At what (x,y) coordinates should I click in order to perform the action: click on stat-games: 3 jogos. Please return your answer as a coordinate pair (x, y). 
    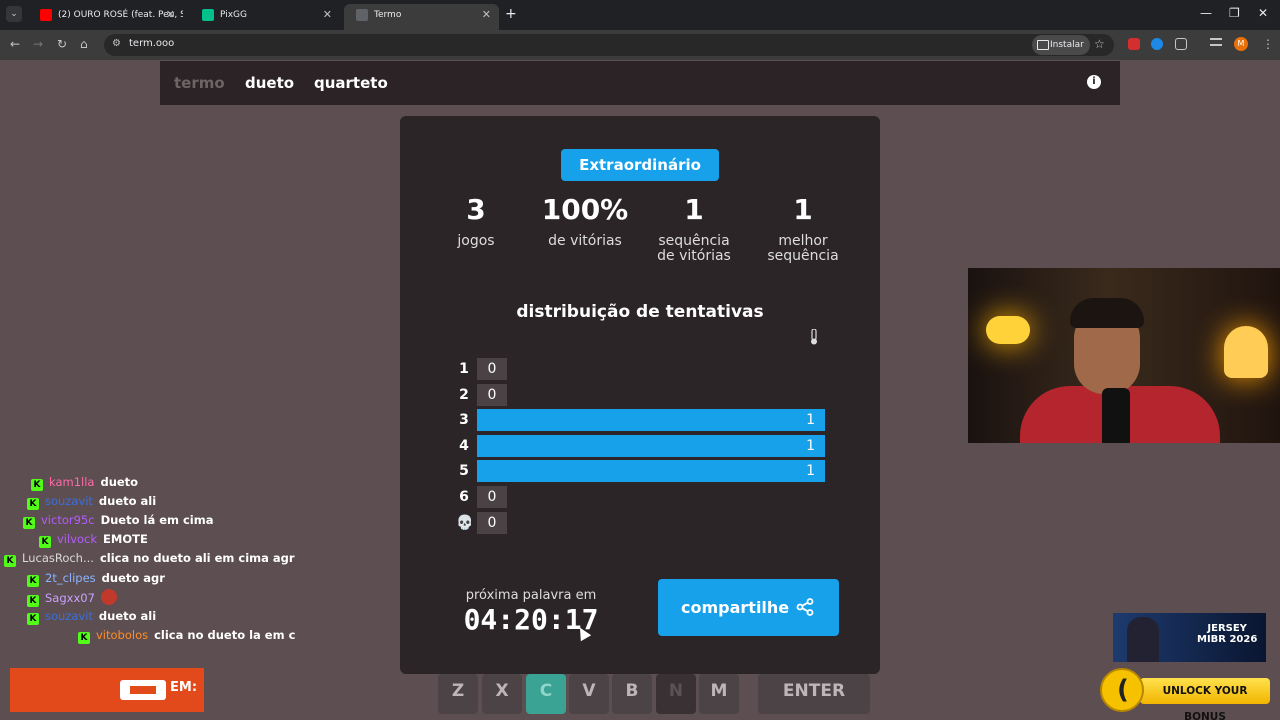
    Looking at the image, I should click on (476, 219).